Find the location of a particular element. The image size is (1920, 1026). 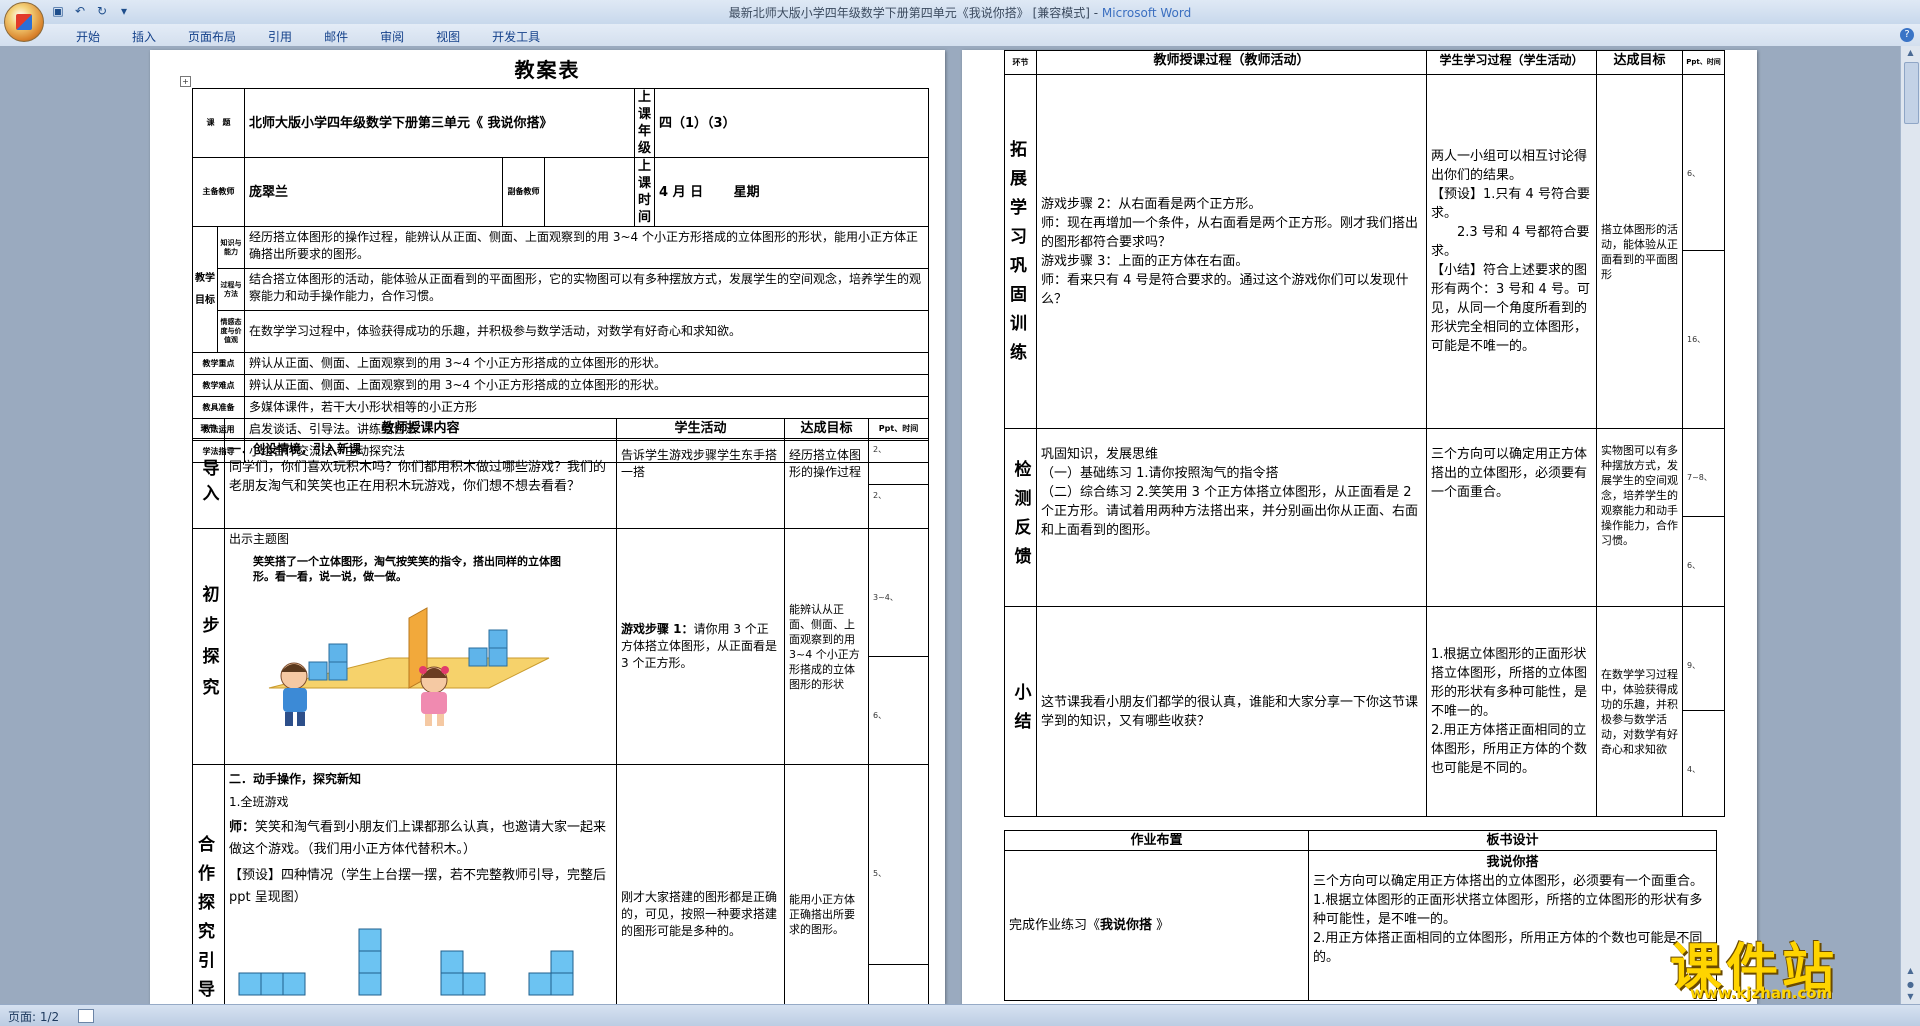

prep-text: 多媒体课件，若干大小形状相等的小正方形 is located at coordinates (586, 407).